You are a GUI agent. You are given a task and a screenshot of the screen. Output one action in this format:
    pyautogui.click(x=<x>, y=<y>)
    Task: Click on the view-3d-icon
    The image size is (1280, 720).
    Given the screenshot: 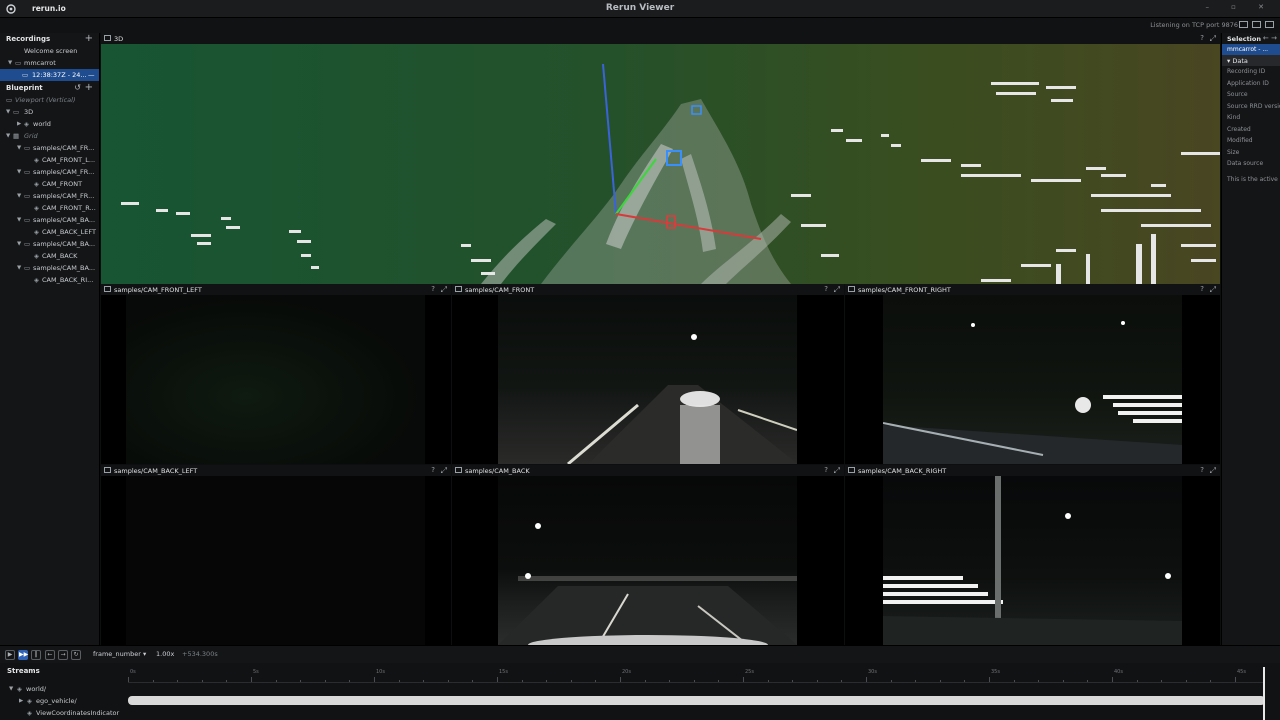 What is the action you would take?
    pyautogui.click(x=107, y=38)
    